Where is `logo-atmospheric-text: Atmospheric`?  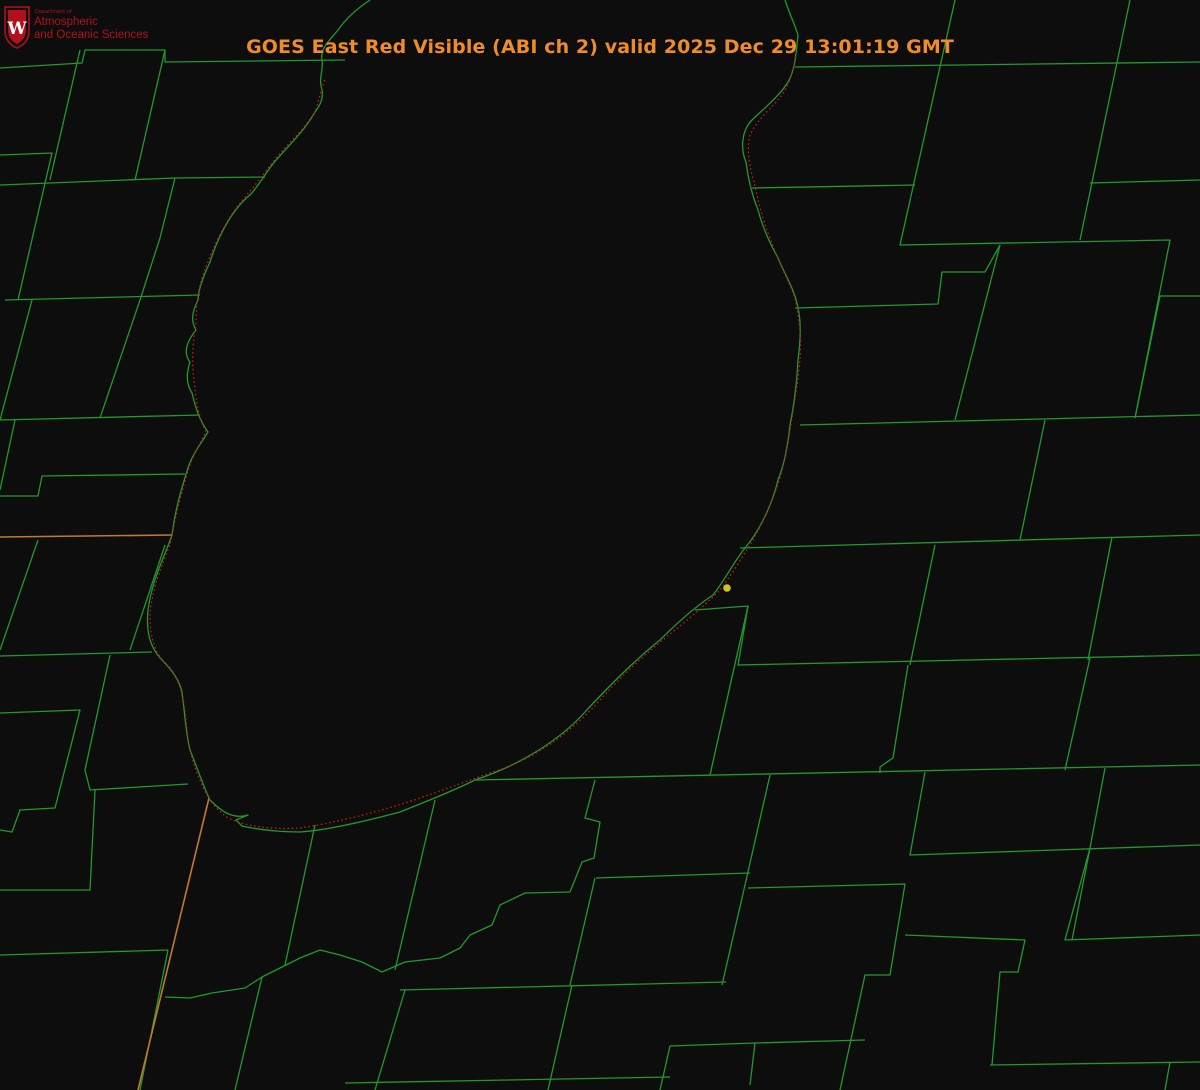
logo-atmospheric-text: Atmospheric is located at coordinates (66, 22).